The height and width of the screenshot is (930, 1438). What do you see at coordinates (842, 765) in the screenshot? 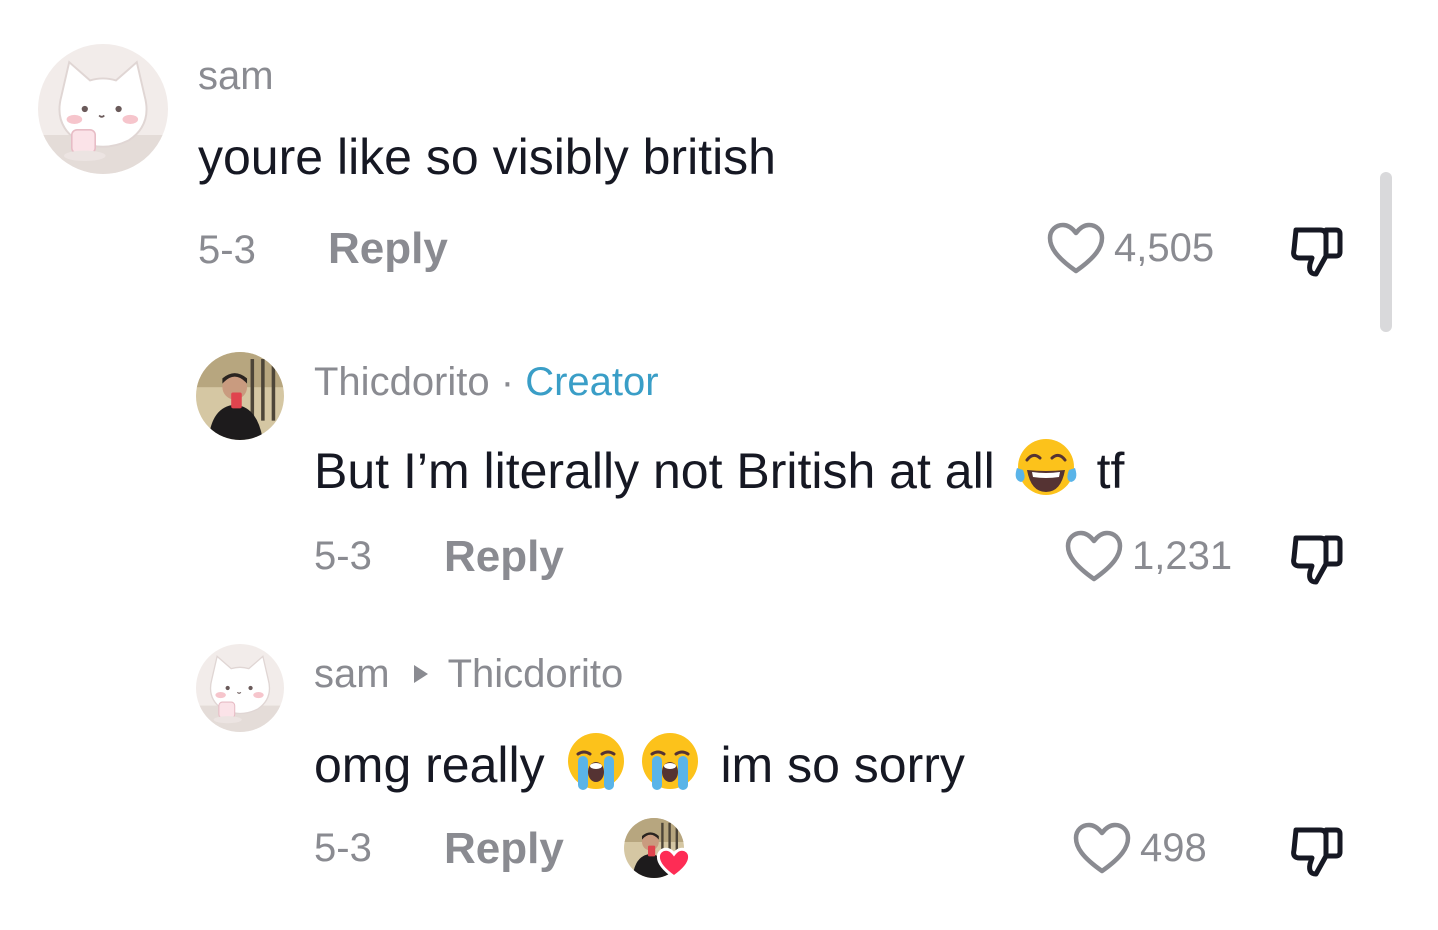
I see `comment-text-after: im so sorry` at bounding box center [842, 765].